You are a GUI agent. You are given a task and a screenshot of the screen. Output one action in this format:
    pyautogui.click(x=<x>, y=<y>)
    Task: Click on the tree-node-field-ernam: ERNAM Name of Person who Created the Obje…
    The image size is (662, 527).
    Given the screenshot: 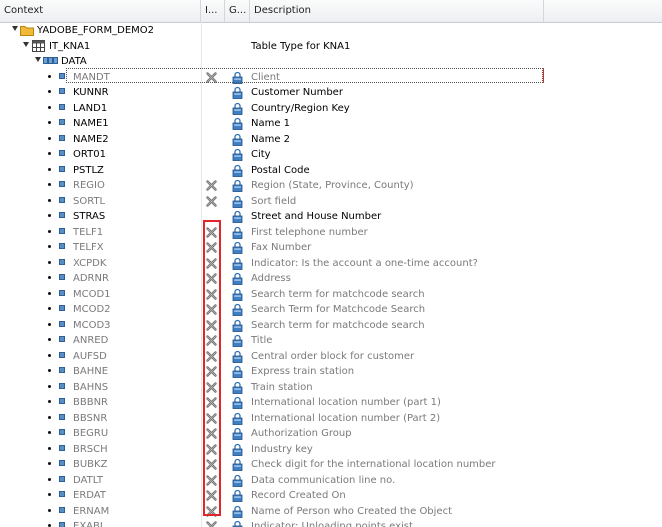 What is the action you would take?
    pyautogui.click(x=331, y=512)
    